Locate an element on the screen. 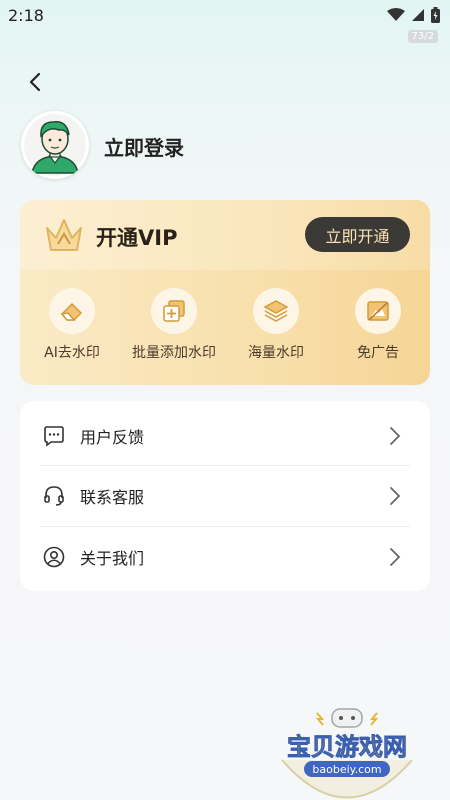 This screenshot has height=800, width=450. open-vip-button: 立即开通 is located at coordinates (357, 234).